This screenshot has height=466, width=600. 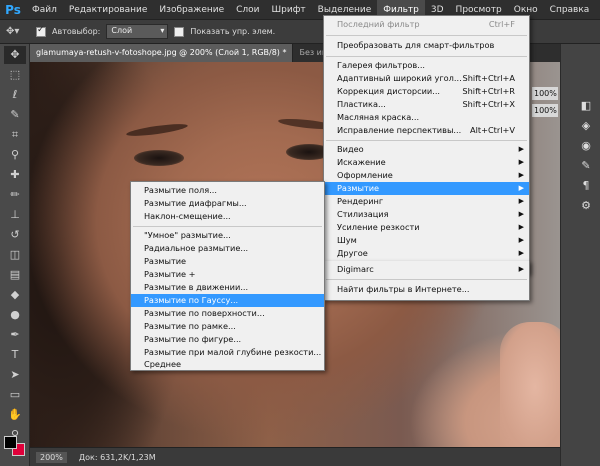 I want to click on zoom-level: 200%, so click(x=51, y=457).